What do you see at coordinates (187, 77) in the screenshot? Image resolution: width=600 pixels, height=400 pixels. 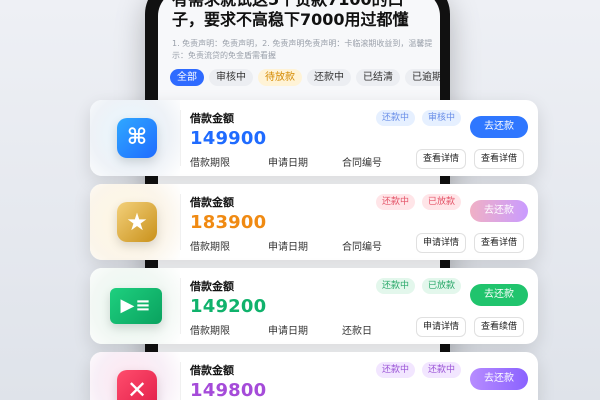 I see `filter-all: 全部` at bounding box center [187, 77].